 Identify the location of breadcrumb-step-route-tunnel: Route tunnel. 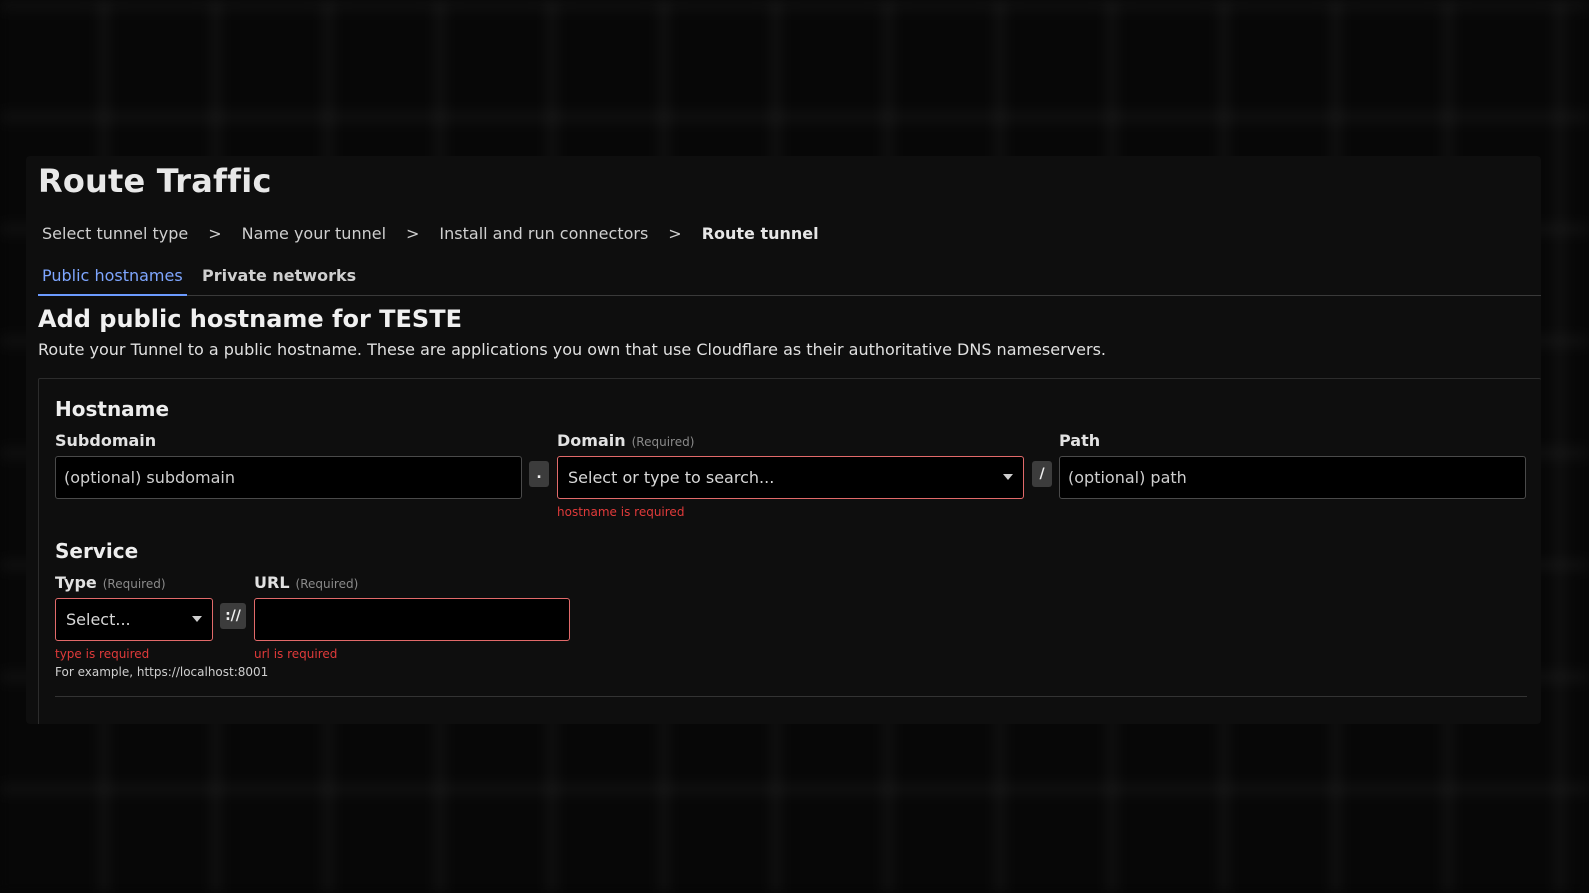
(760, 233).